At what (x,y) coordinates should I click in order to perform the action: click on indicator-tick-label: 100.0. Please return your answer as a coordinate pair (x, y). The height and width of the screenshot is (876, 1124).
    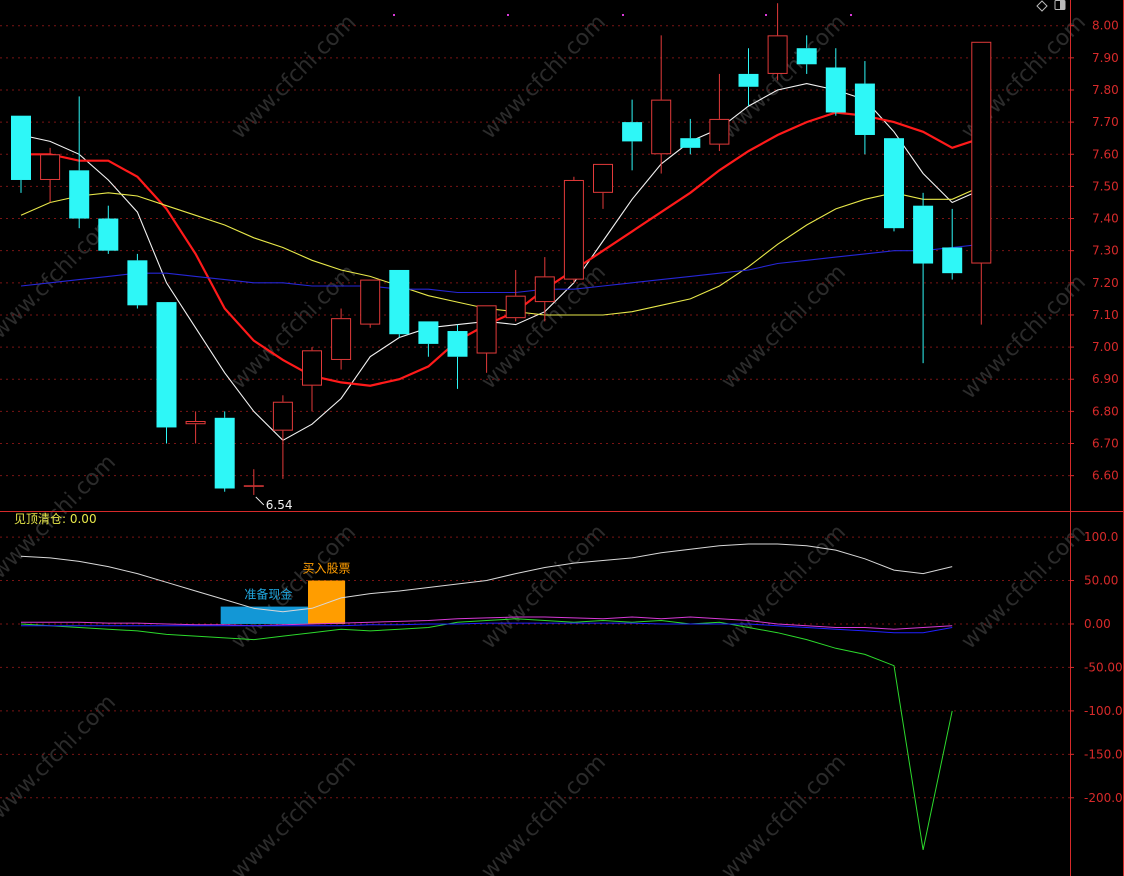
    Looking at the image, I should click on (1101, 537).